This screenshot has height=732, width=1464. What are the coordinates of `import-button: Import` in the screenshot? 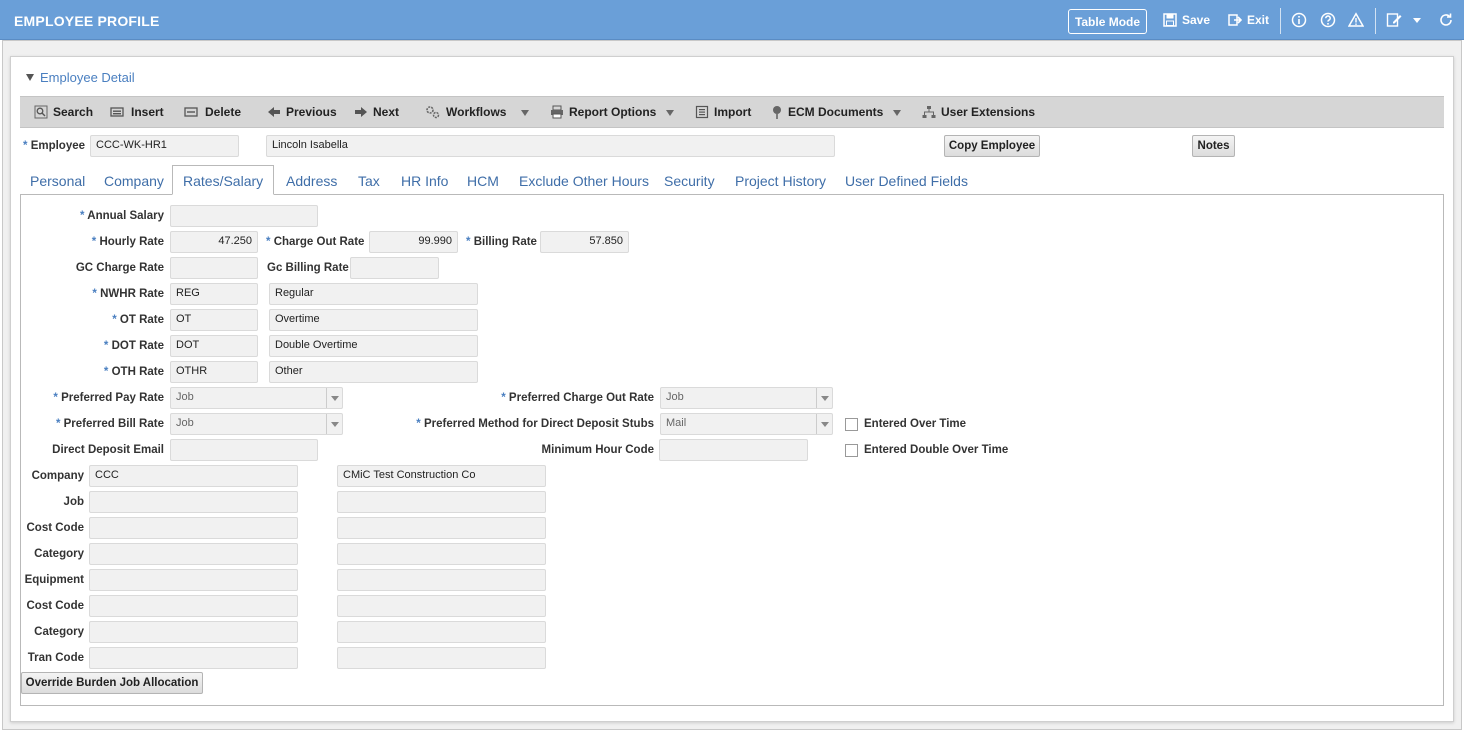 It's located at (723, 112).